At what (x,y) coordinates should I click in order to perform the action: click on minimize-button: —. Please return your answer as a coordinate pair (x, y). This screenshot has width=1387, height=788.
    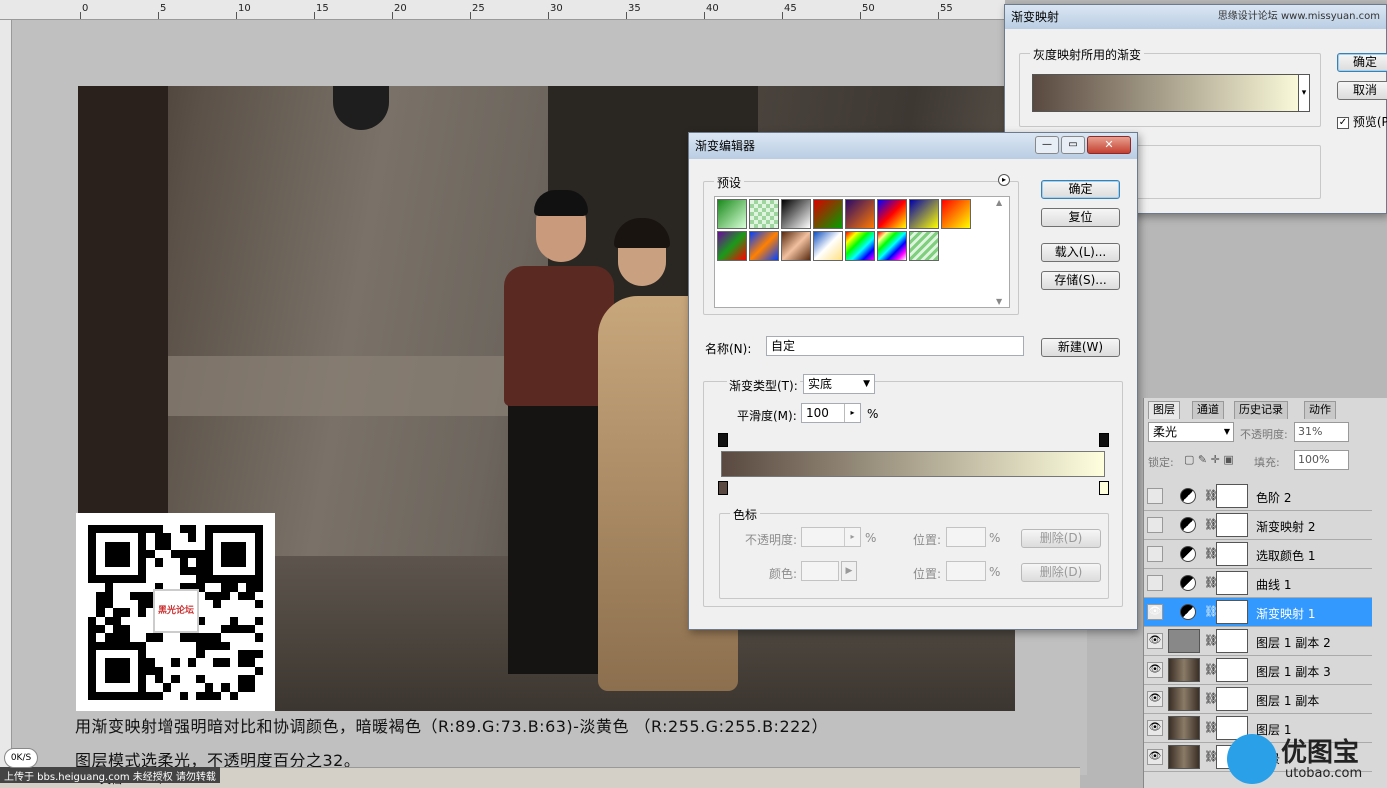
    Looking at the image, I should click on (1047, 145).